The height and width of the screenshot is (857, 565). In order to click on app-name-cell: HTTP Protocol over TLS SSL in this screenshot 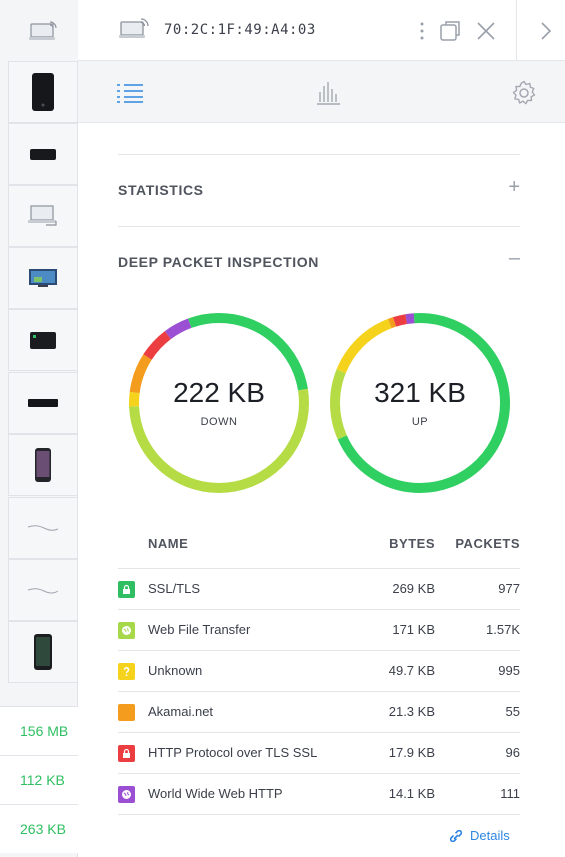, I will do `click(221, 753)`.